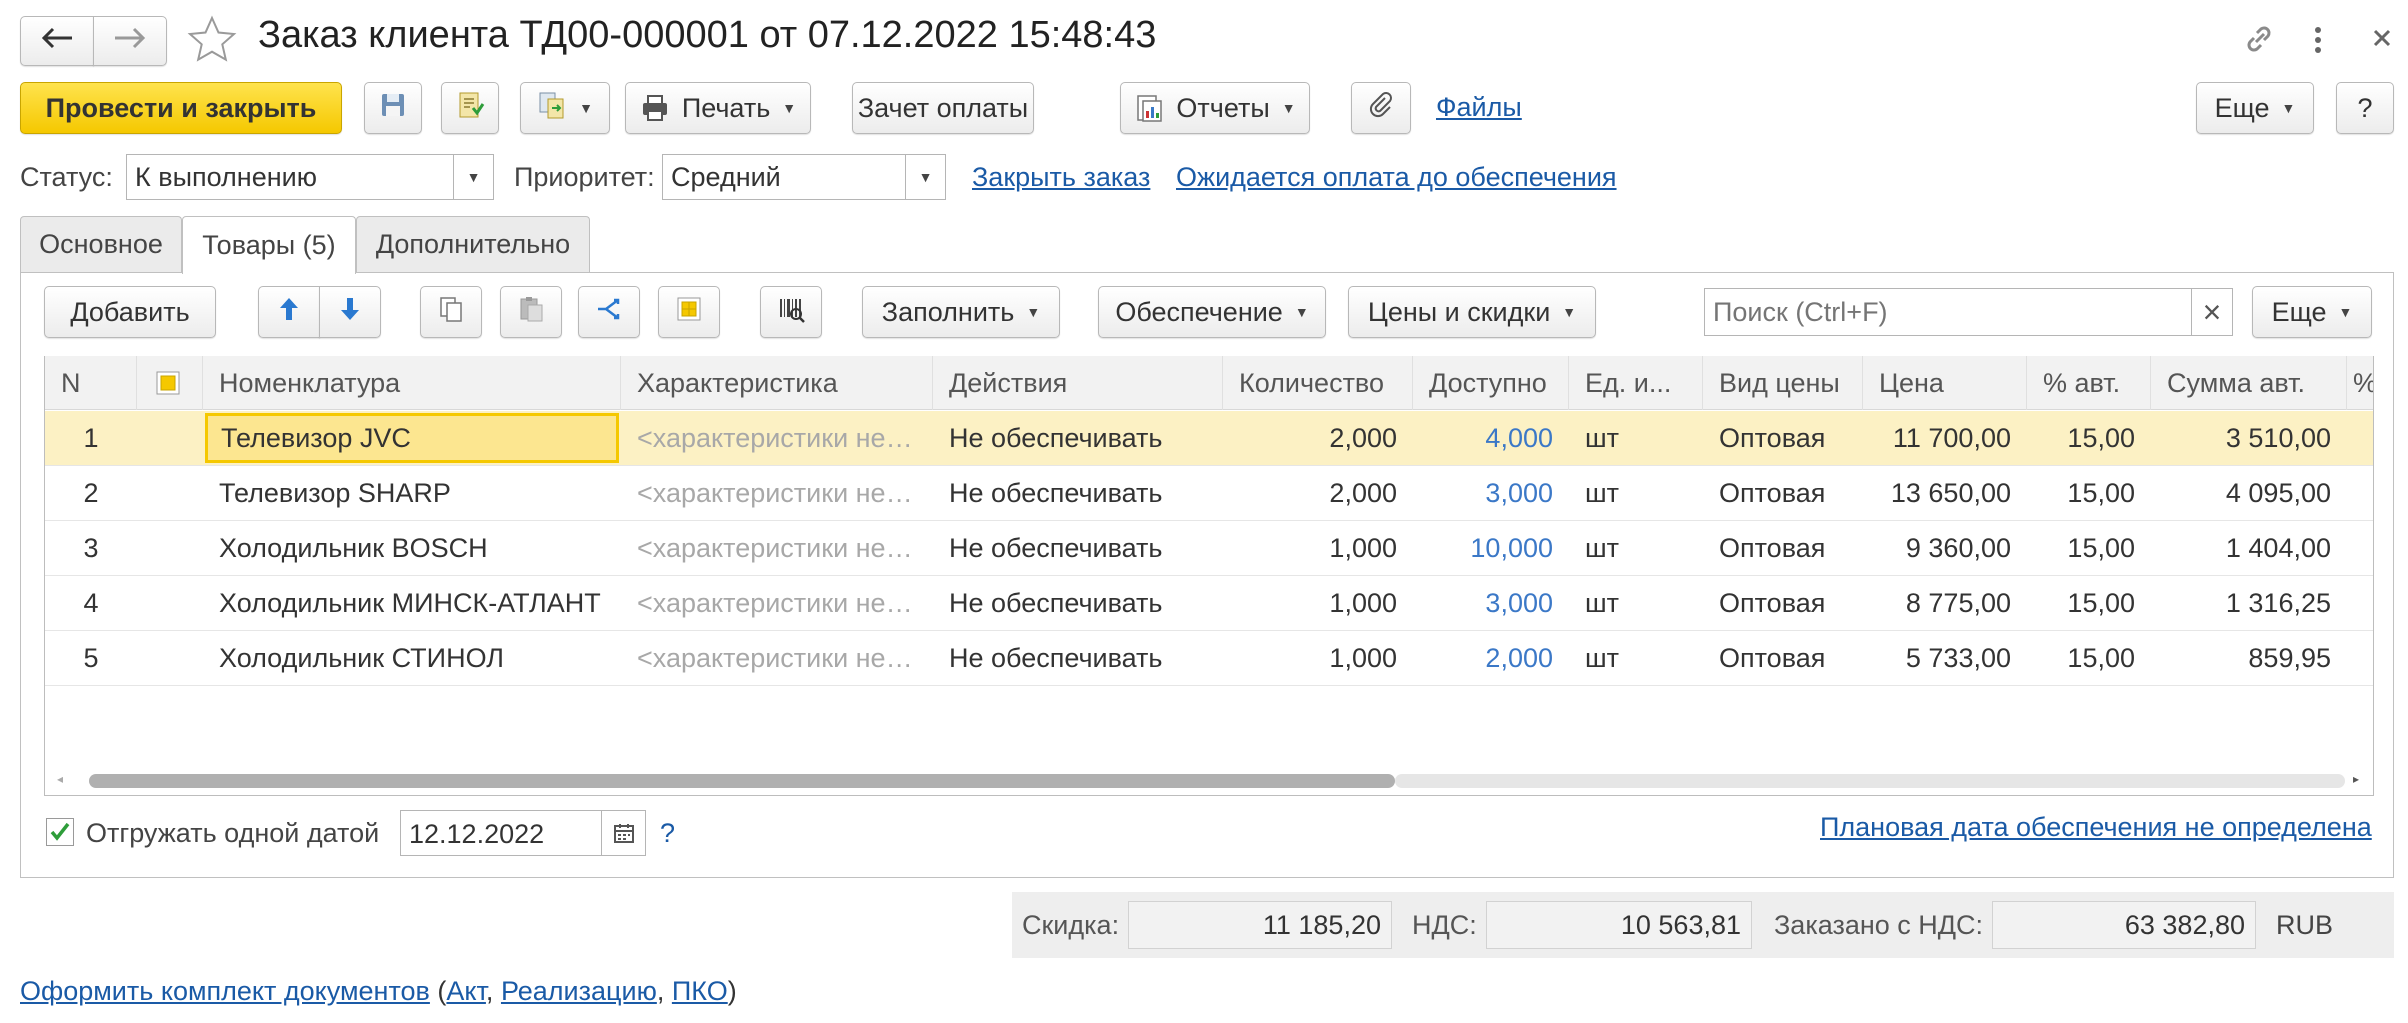  I want to click on cell-quantity: 2,000, so click(1318, 493).